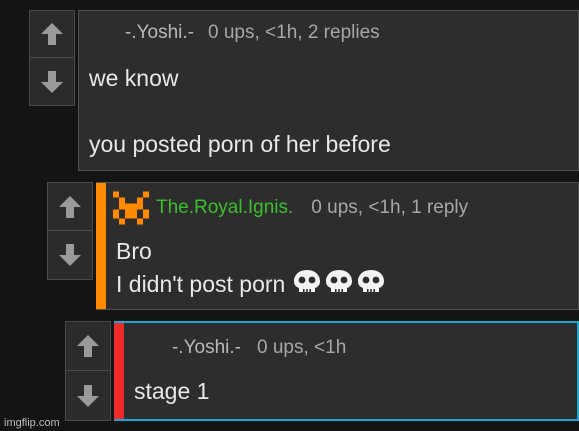 Image resolution: width=579 pixels, height=431 pixels. I want to click on comment-body: Bro I didn't post porn, so click(254, 269).